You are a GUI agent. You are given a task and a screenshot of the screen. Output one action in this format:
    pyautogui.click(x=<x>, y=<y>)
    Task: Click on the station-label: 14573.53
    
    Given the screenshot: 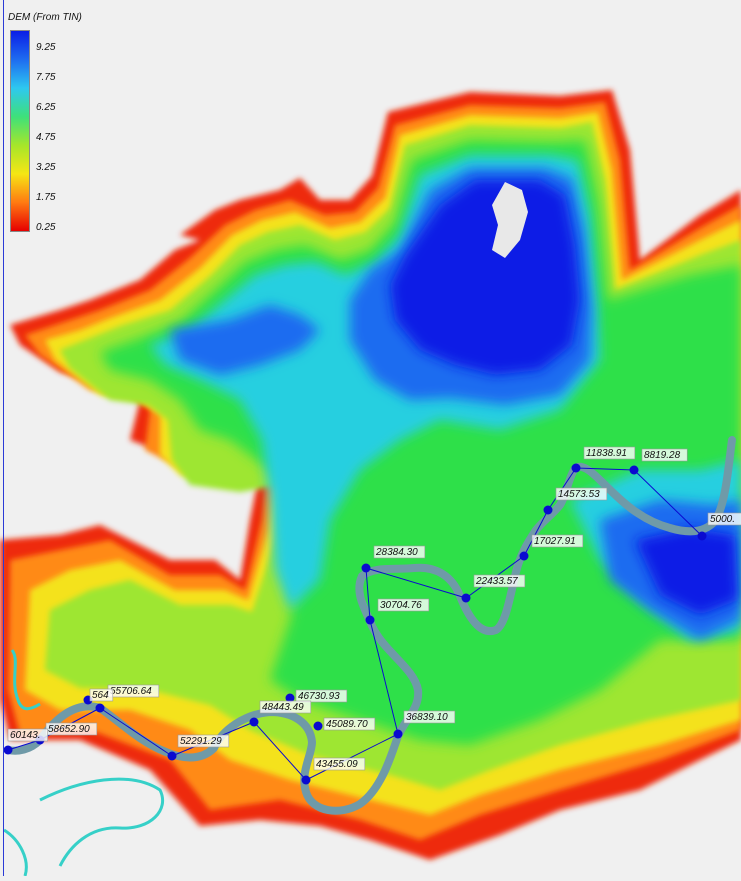 What is the action you would take?
    pyautogui.click(x=579, y=494)
    